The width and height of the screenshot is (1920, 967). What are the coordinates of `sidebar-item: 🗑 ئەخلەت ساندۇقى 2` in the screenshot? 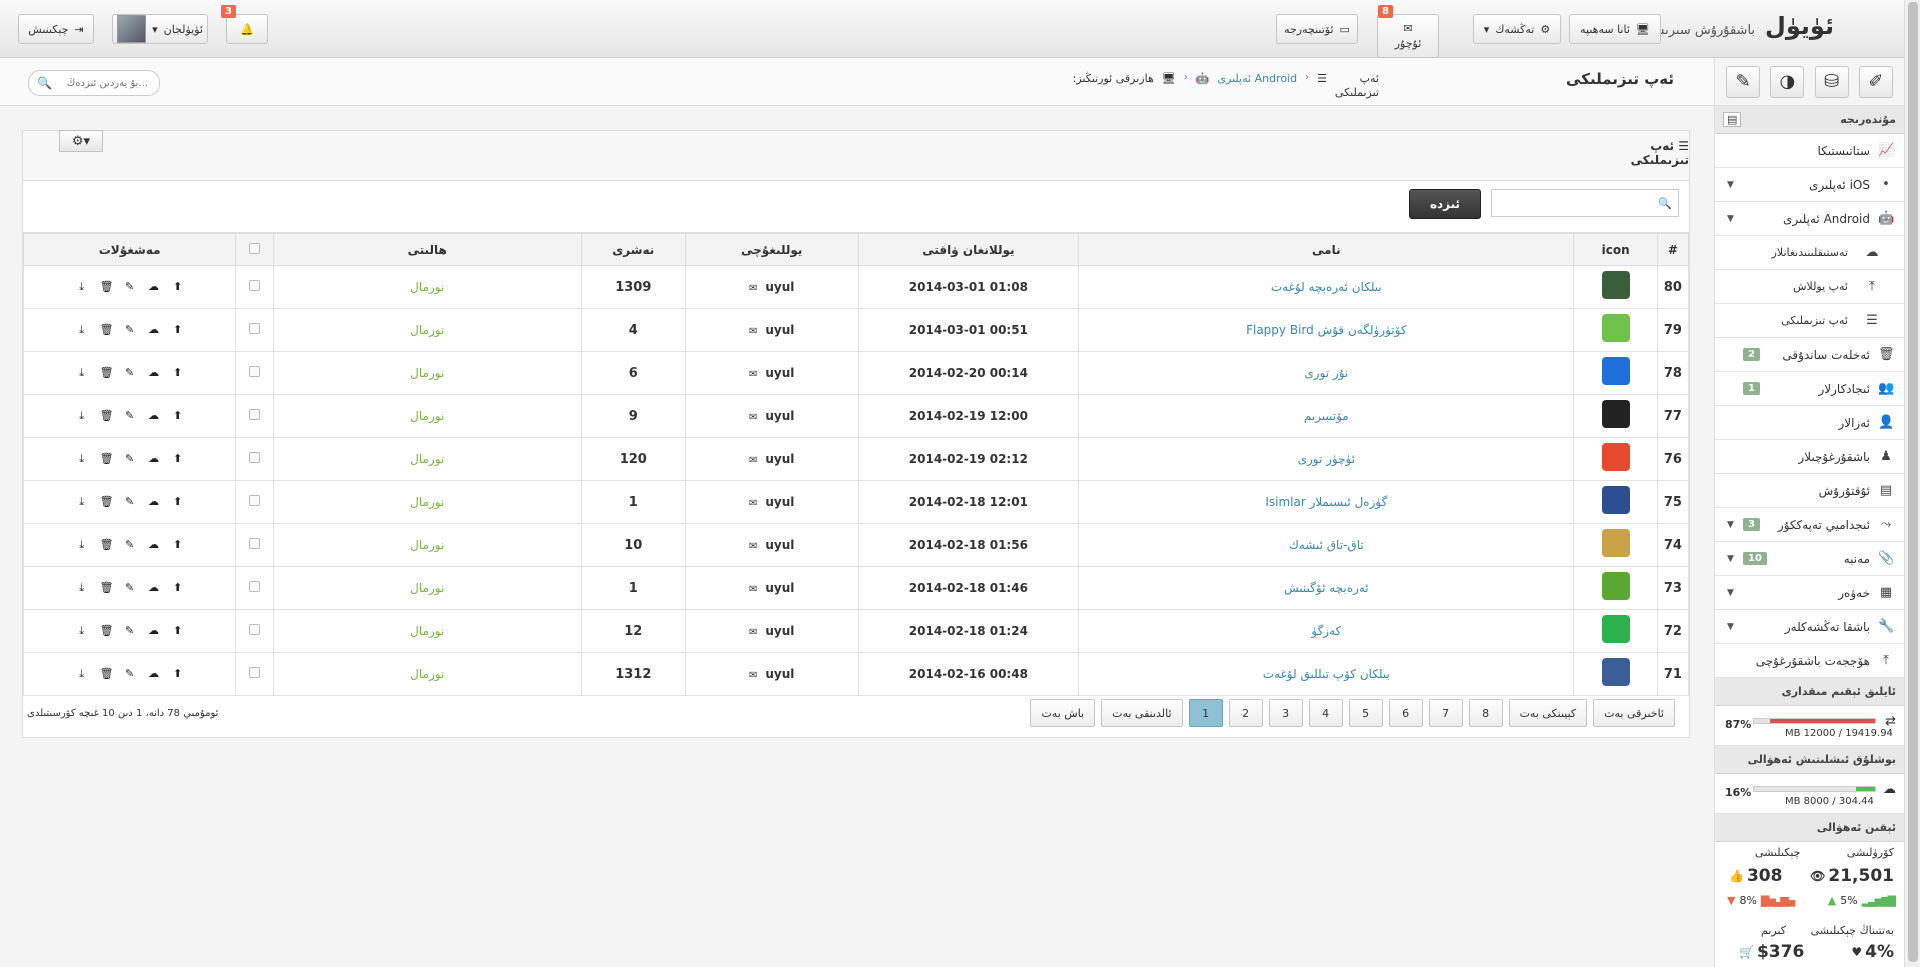 It's located at (1809, 355).